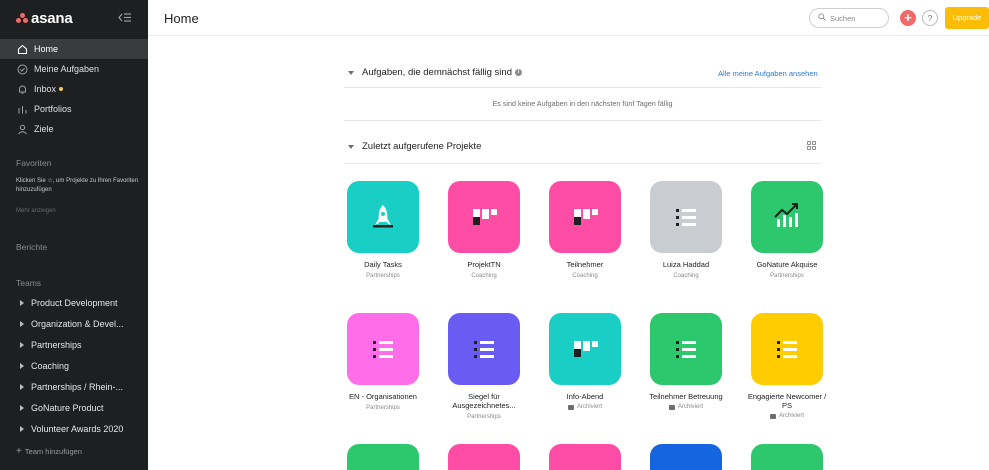  I want to click on project-card: Teilnehmer Coaching, so click(585, 230).